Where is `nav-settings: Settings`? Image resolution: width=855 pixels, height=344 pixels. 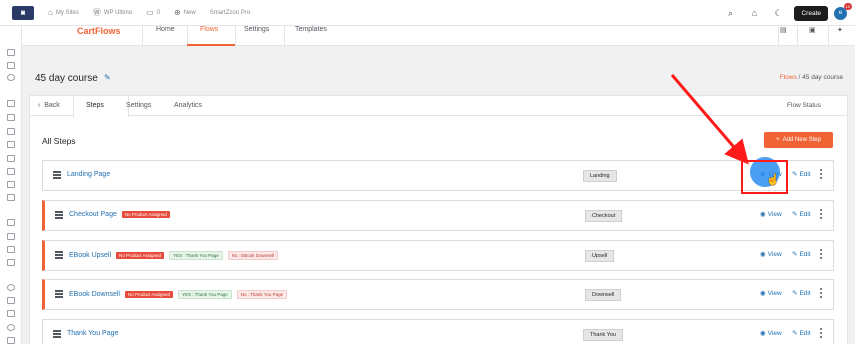
nav-settings: Settings is located at coordinates (256, 29).